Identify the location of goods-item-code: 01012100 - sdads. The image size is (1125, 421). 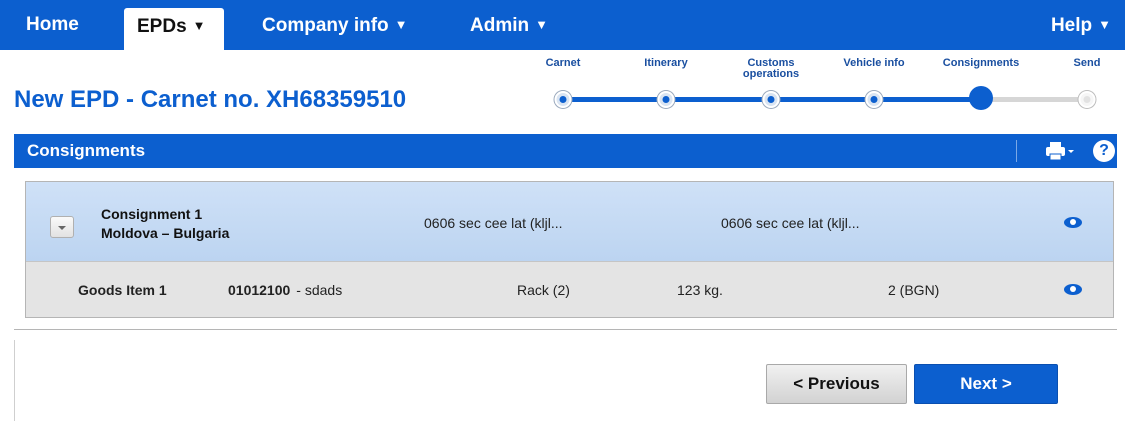
(285, 290).